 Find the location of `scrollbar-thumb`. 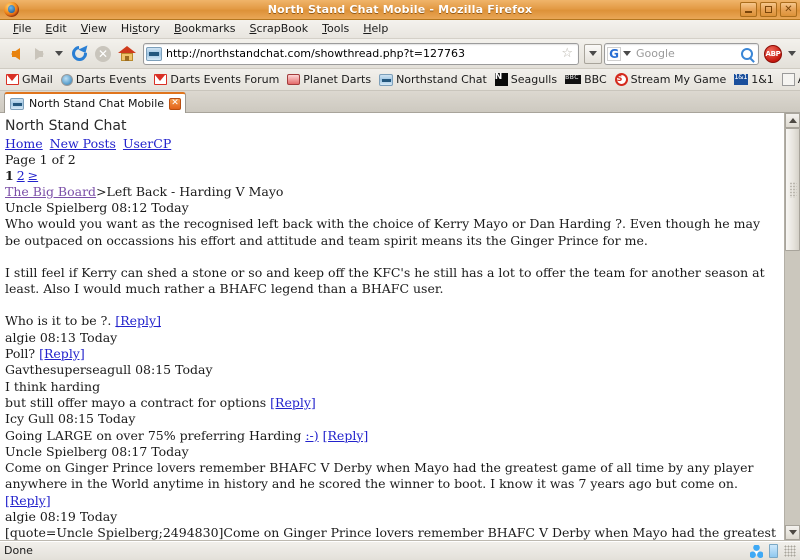

scrollbar-thumb is located at coordinates (792, 190).